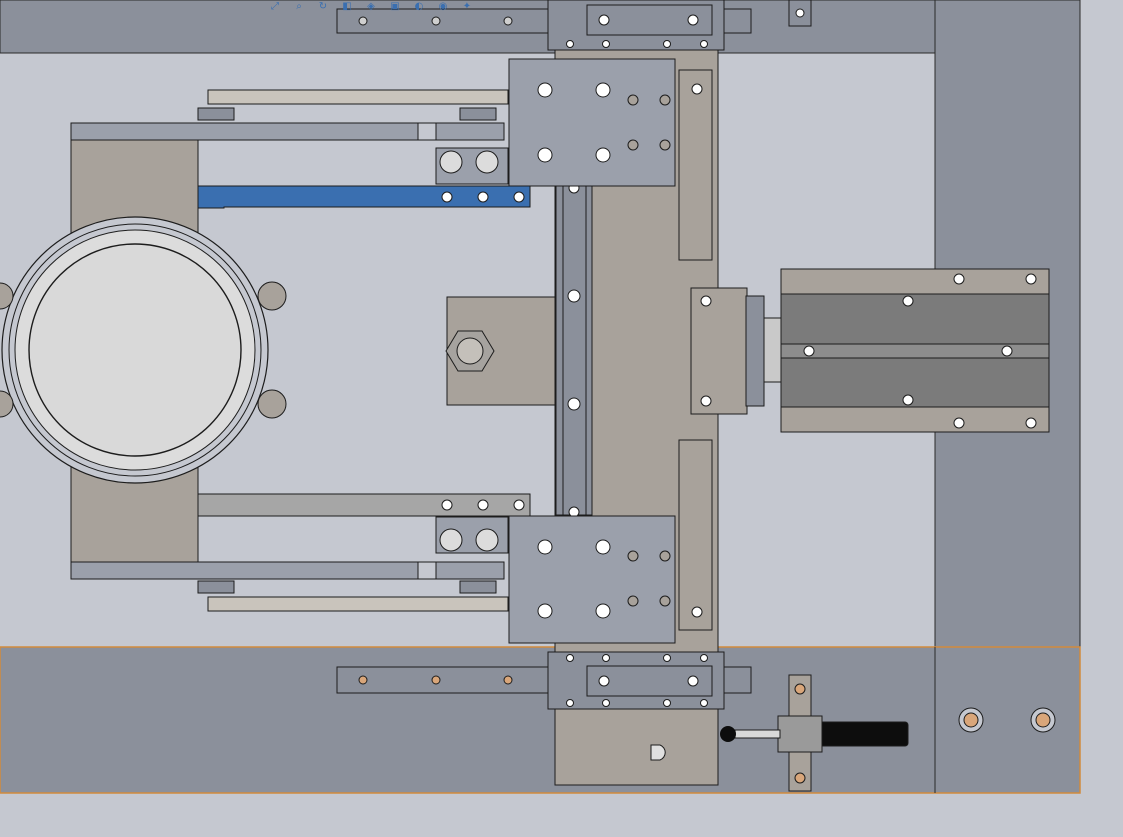 Image resolution: width=1123 pixels, height=837 pixels. I want to click on shock-absorber-nut, so click(800, 734).